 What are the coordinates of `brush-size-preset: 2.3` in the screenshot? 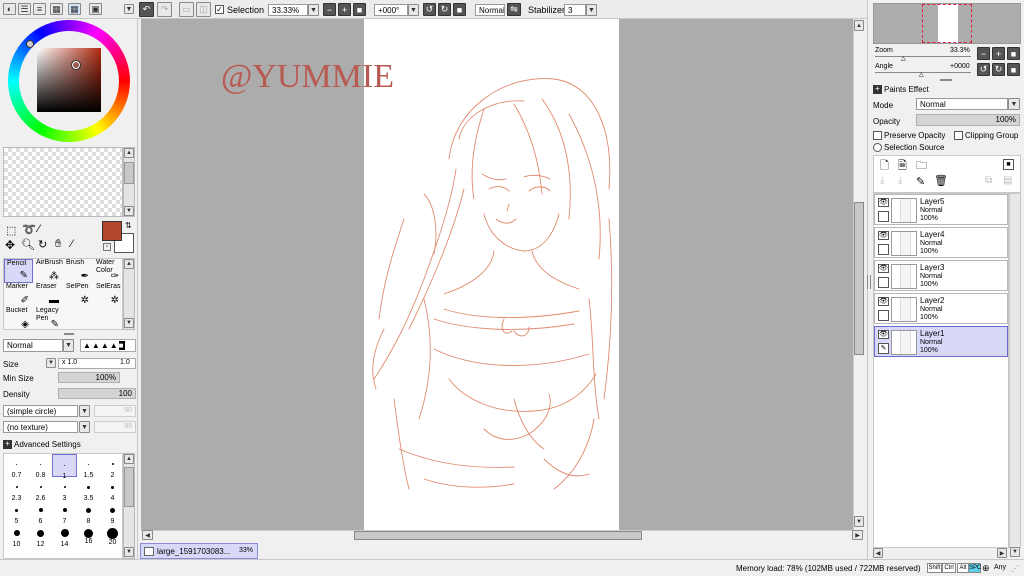 It's located at (16, 489).